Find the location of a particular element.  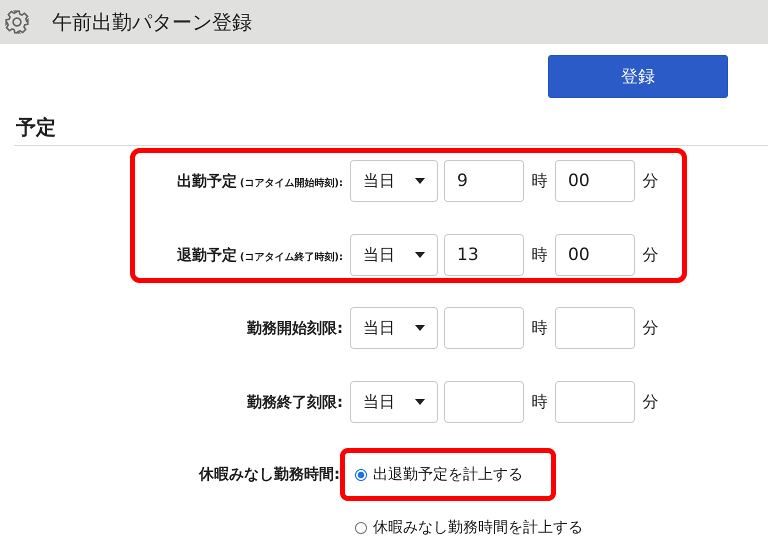

hour-field: 9 is located at coordinates (484, 181).